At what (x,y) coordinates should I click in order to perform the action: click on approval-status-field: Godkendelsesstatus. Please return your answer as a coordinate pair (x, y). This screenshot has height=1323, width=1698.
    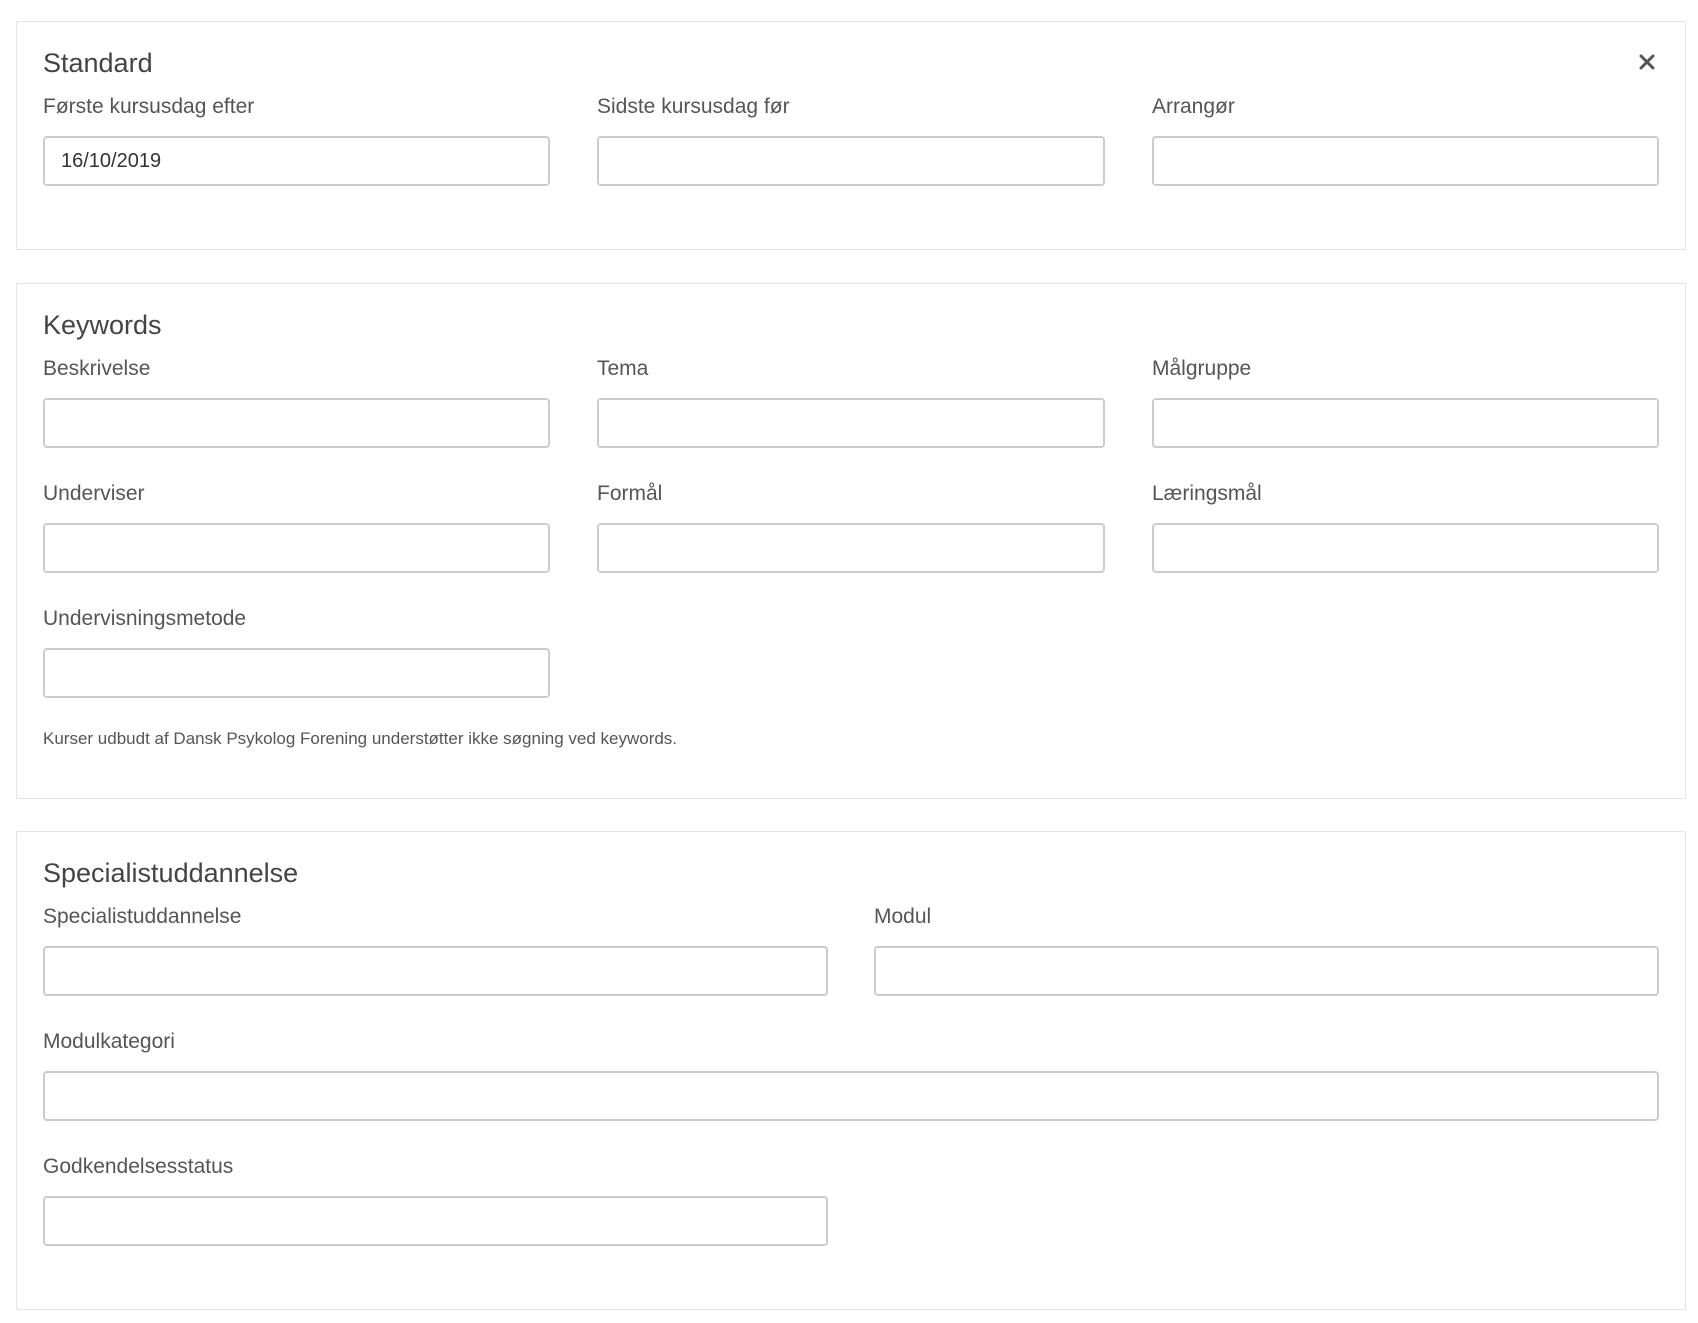
    Looking at the image, I should click on (435, 1200).